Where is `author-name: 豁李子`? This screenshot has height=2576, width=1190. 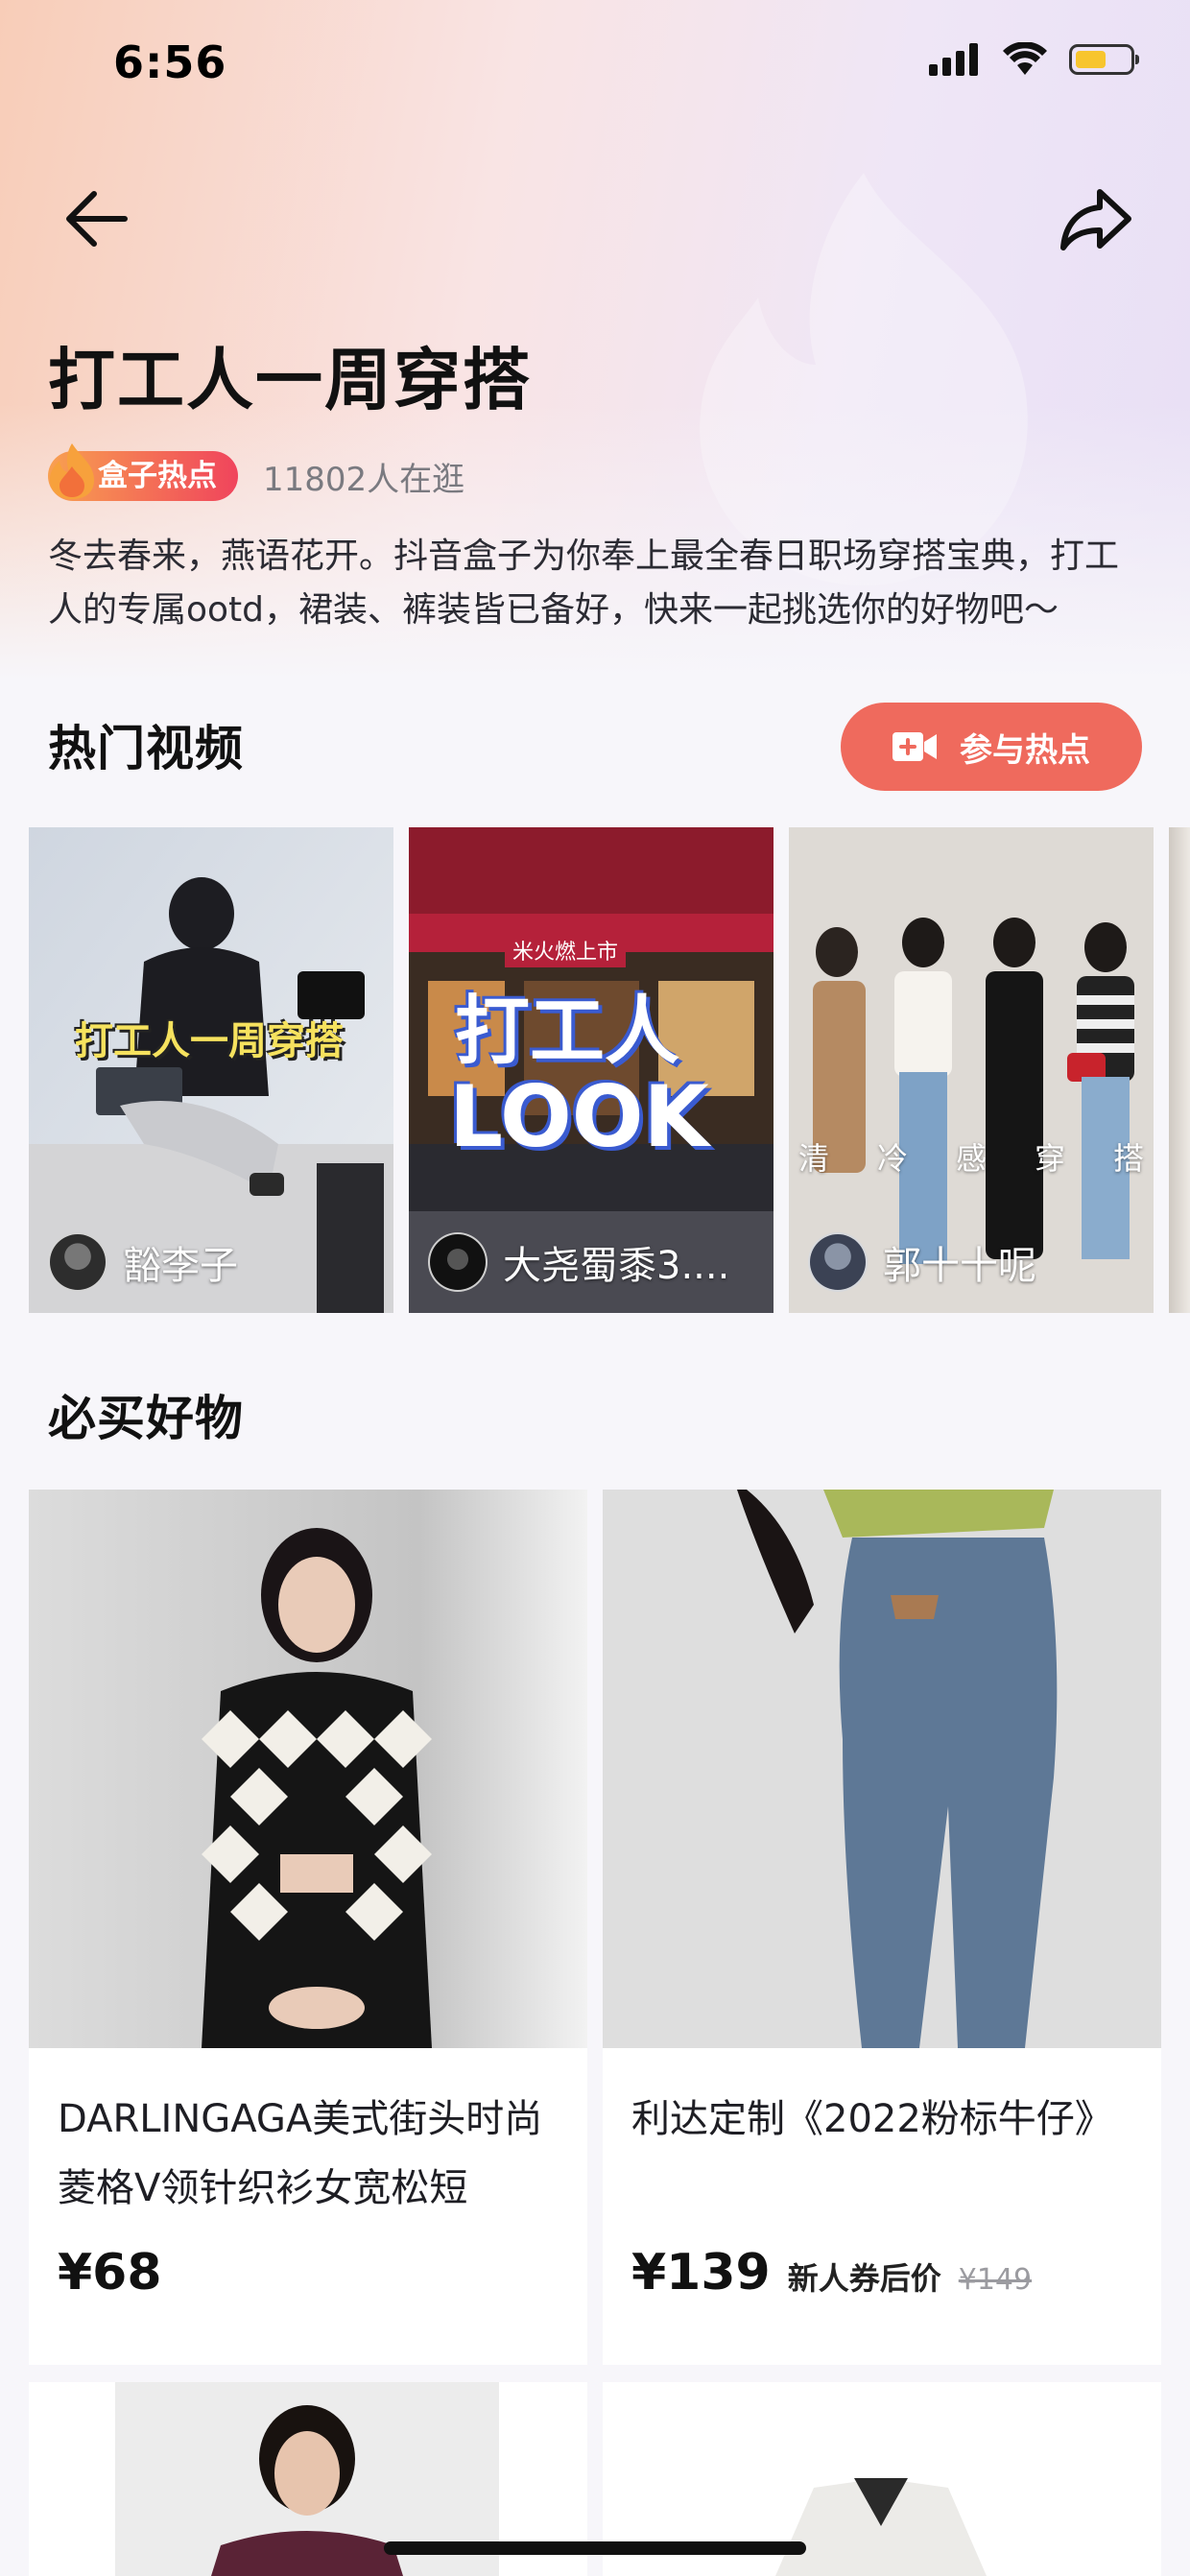 author-name: 豁李子 is located at coordinates (181, 1266).